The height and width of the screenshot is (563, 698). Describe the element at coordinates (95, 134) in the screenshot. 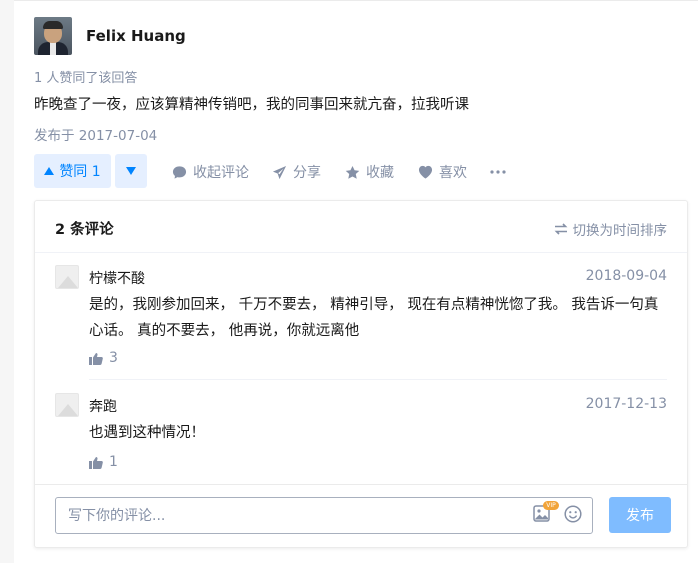

I see `publish-date: 发布于 2017-07-04` at that location.